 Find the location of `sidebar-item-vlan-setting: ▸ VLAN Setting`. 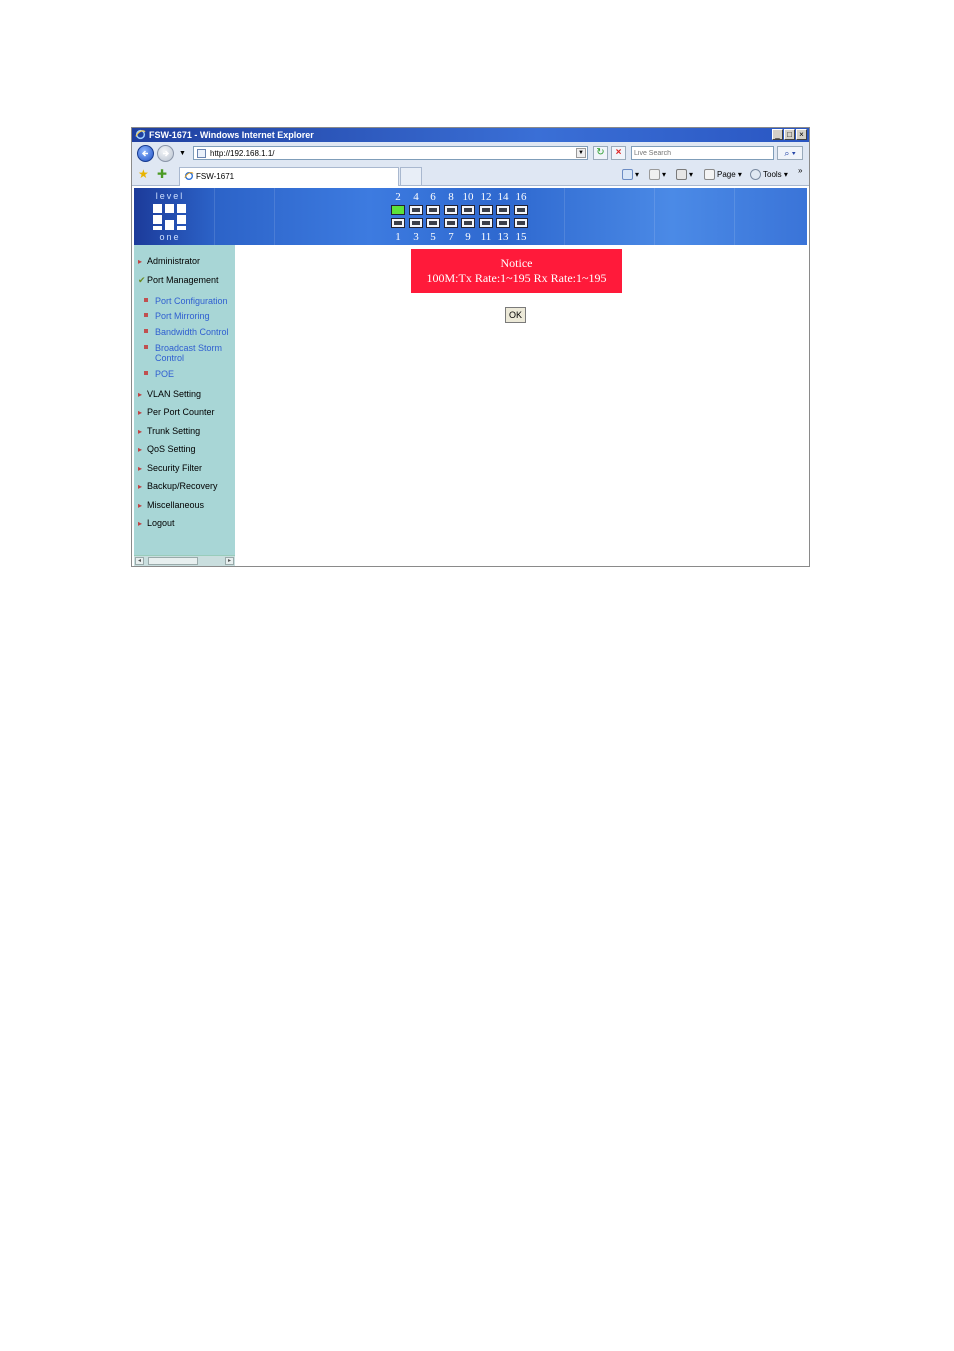

sidebar-item-vlan-setting: ▸ VLAN Setting is located at coordinates (169, 394).